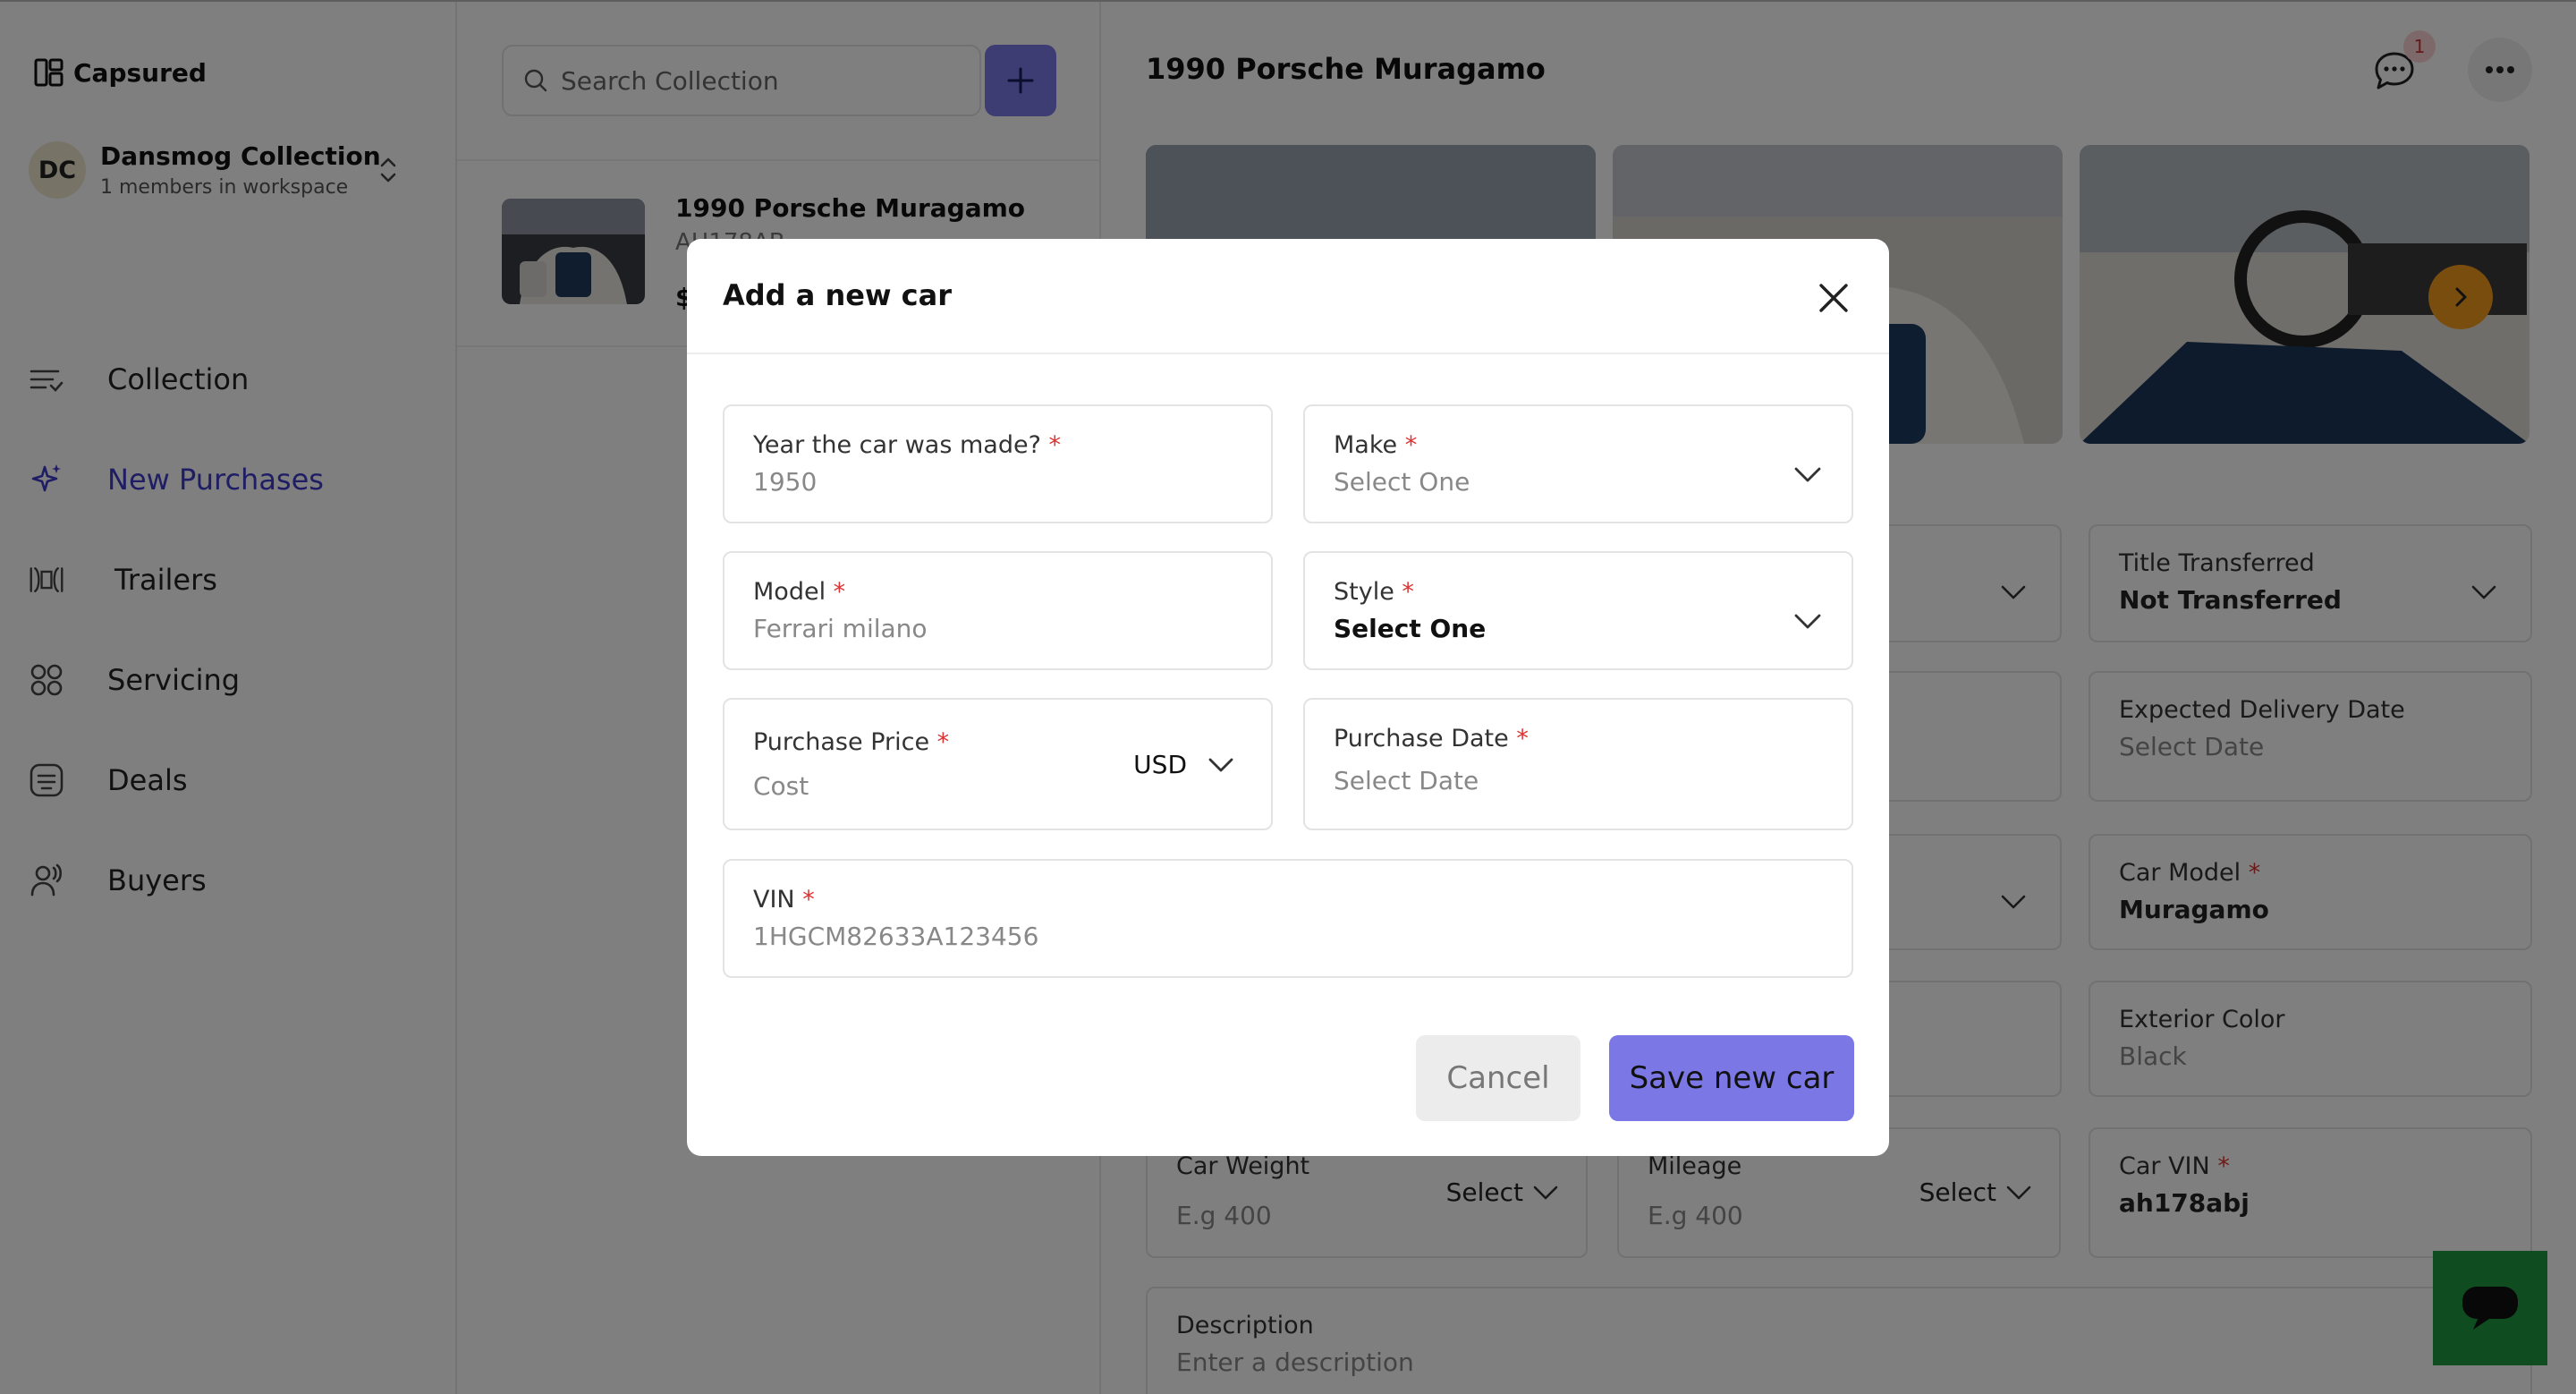  I want to click on field-label-text: Purchase Date, so click(1421, 738).